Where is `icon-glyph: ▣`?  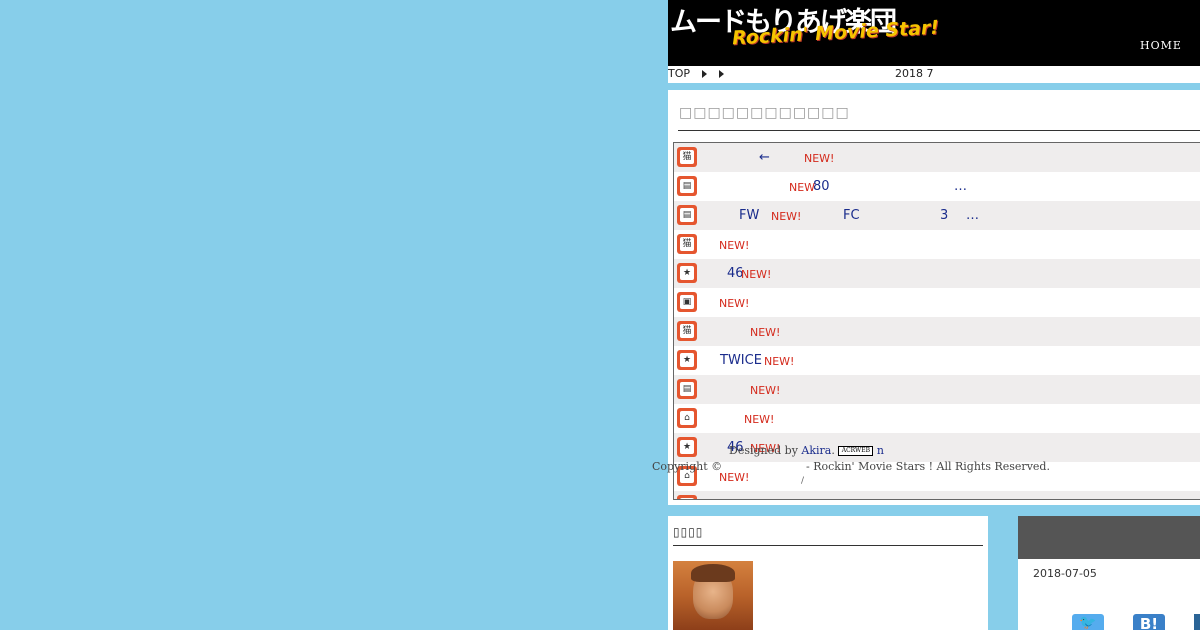 icon-glyph: ▣ is located at coordinates (687, 302).